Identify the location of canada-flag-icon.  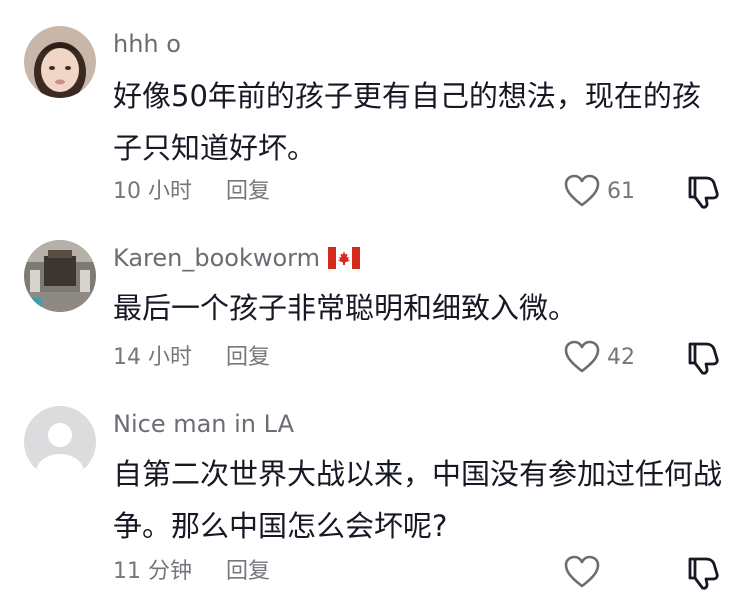
(343, 261).